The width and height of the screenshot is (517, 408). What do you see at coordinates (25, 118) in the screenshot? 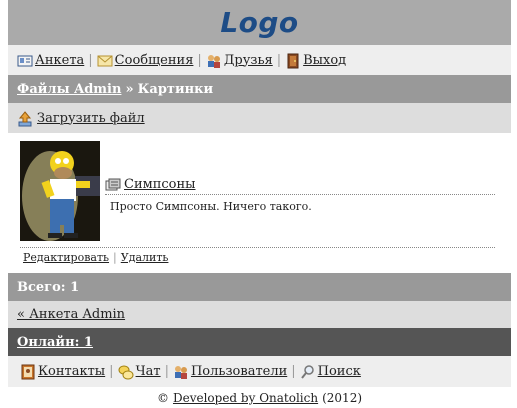
I see `upload-icon` at bounding box center [25, 118].